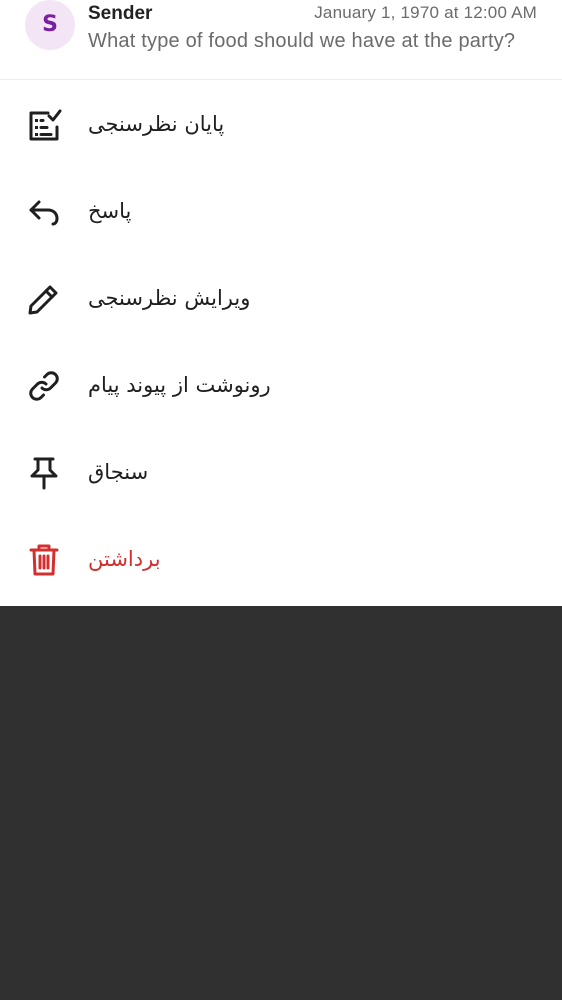  Describe the element at coordinates (118, 472) in the screenshot. I see `menu-item-label: سنجاق` at that location.